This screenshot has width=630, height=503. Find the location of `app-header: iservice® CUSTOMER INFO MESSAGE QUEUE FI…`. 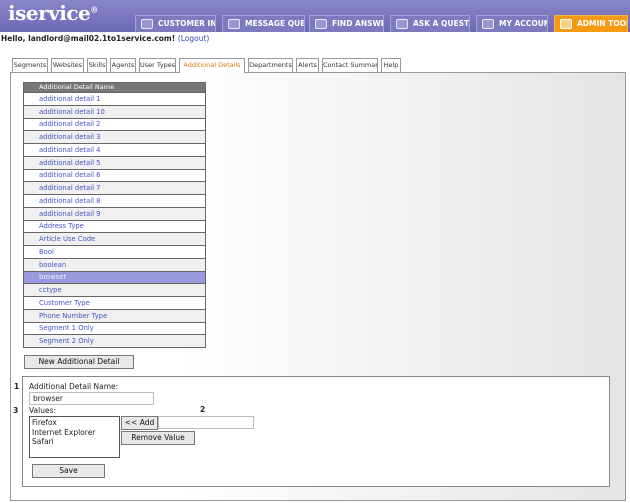

app-header: iservice® CUSTOMER INFO MESSAGE QUEUE FI… is located at coordinates (315, 16).